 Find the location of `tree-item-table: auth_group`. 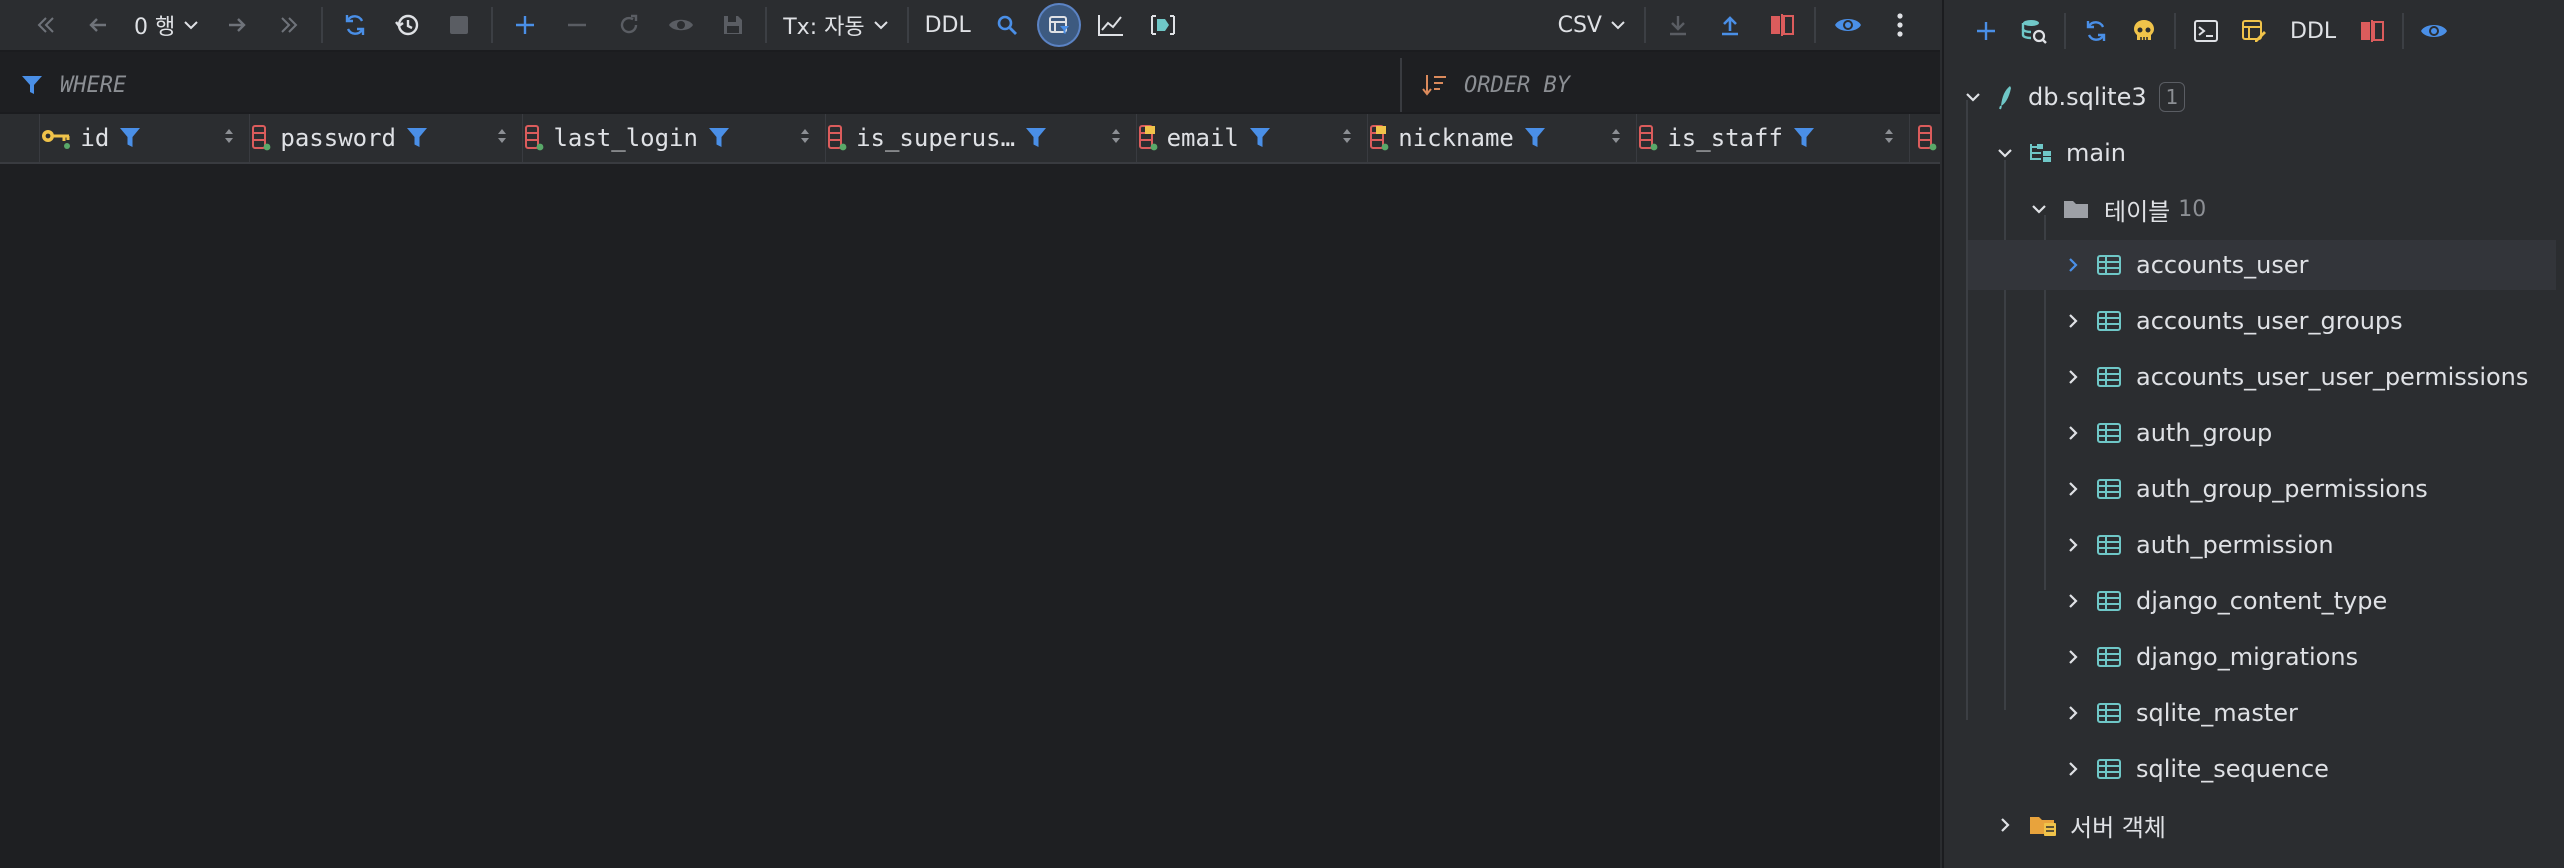

tree-item-table: auth_group is located at coordinates (2166, 433).